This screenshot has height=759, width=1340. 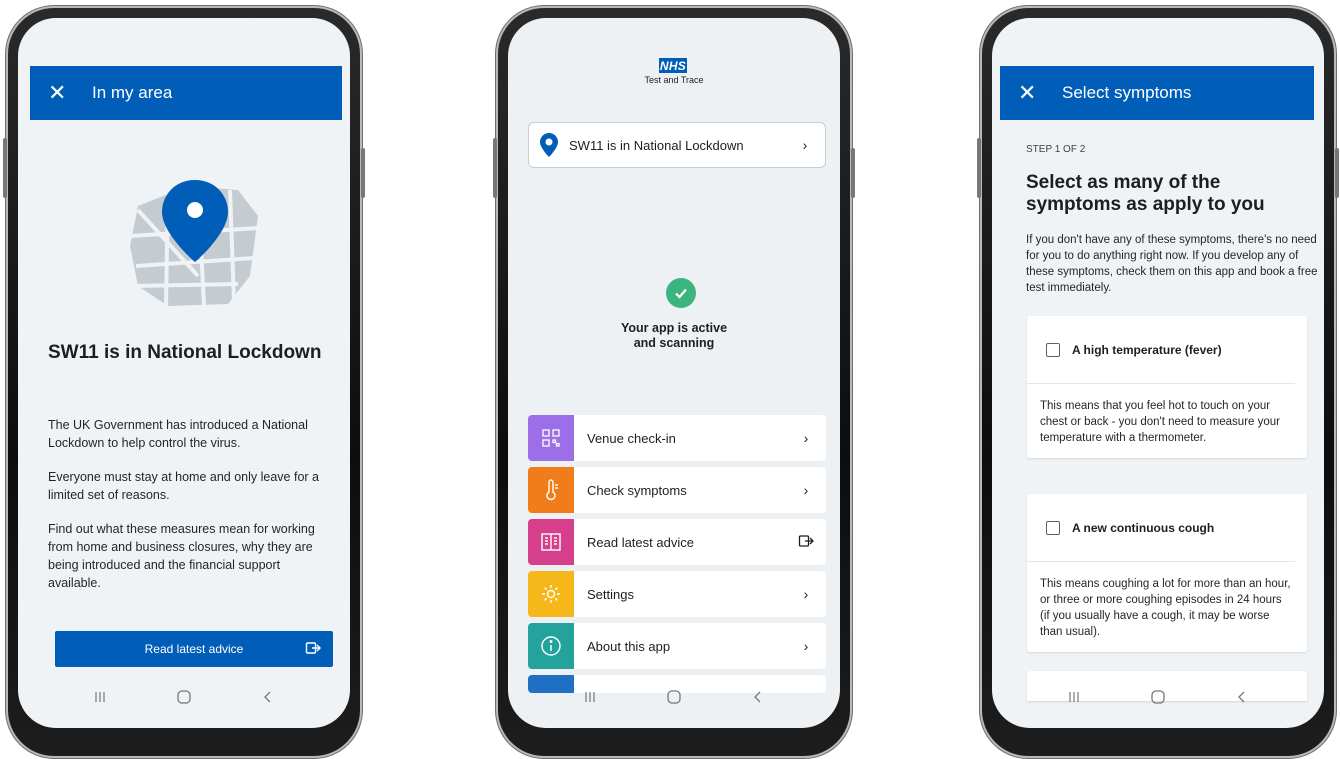 What do you see at coordinates (674, 335) in the screenshot?
I see `app-status-text: Your app is active and scanning` at bounding box center [674, 335].